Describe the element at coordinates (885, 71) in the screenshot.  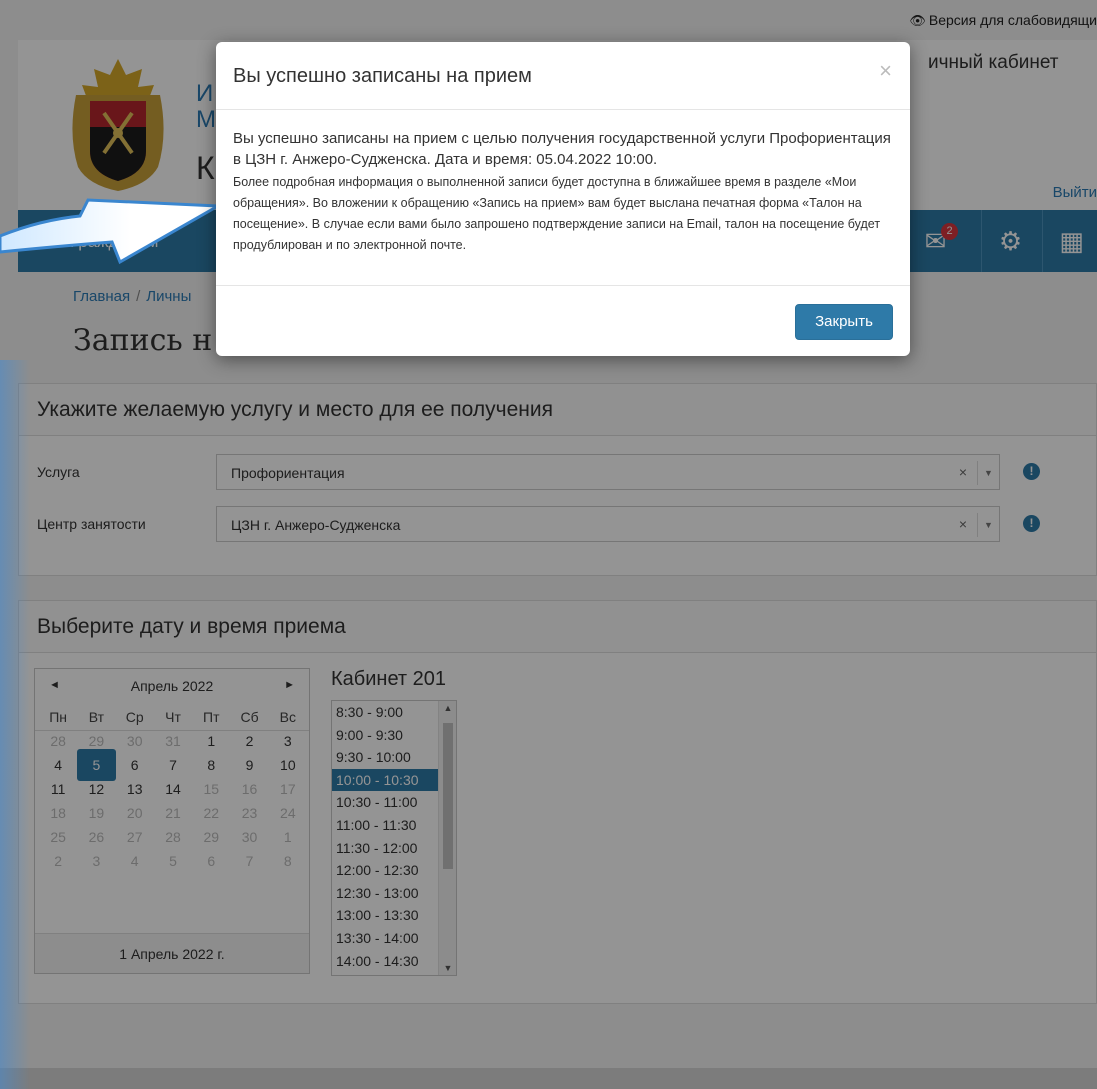
I see `modal-close-icon: ×` at that location.